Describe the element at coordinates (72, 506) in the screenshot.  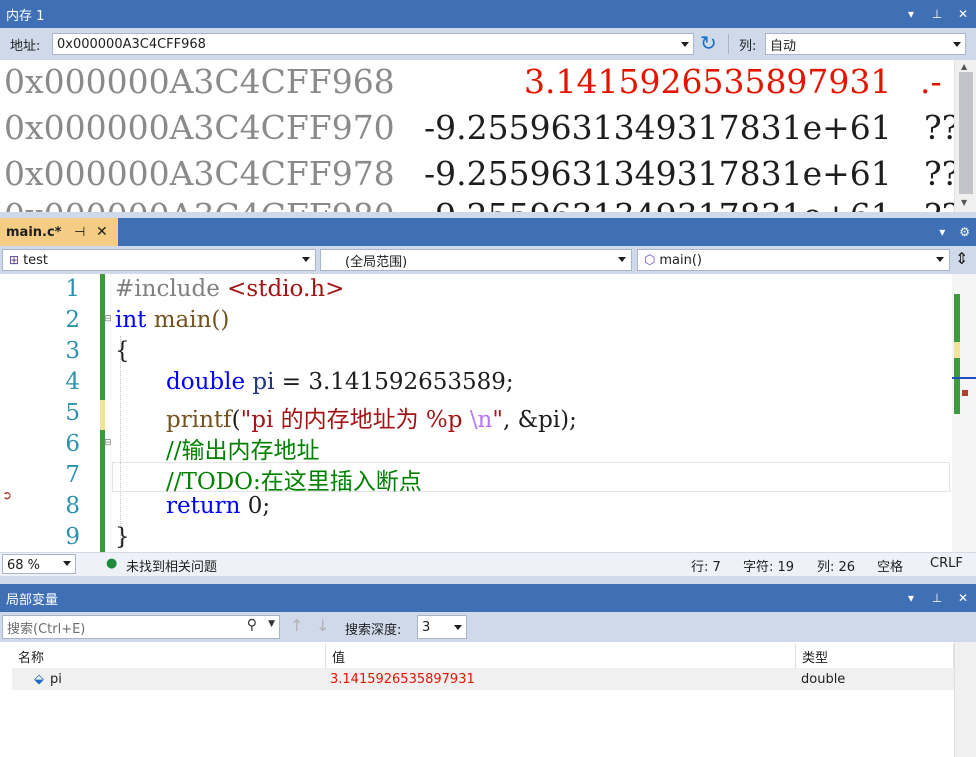
I see `line-number: 8` at that location.